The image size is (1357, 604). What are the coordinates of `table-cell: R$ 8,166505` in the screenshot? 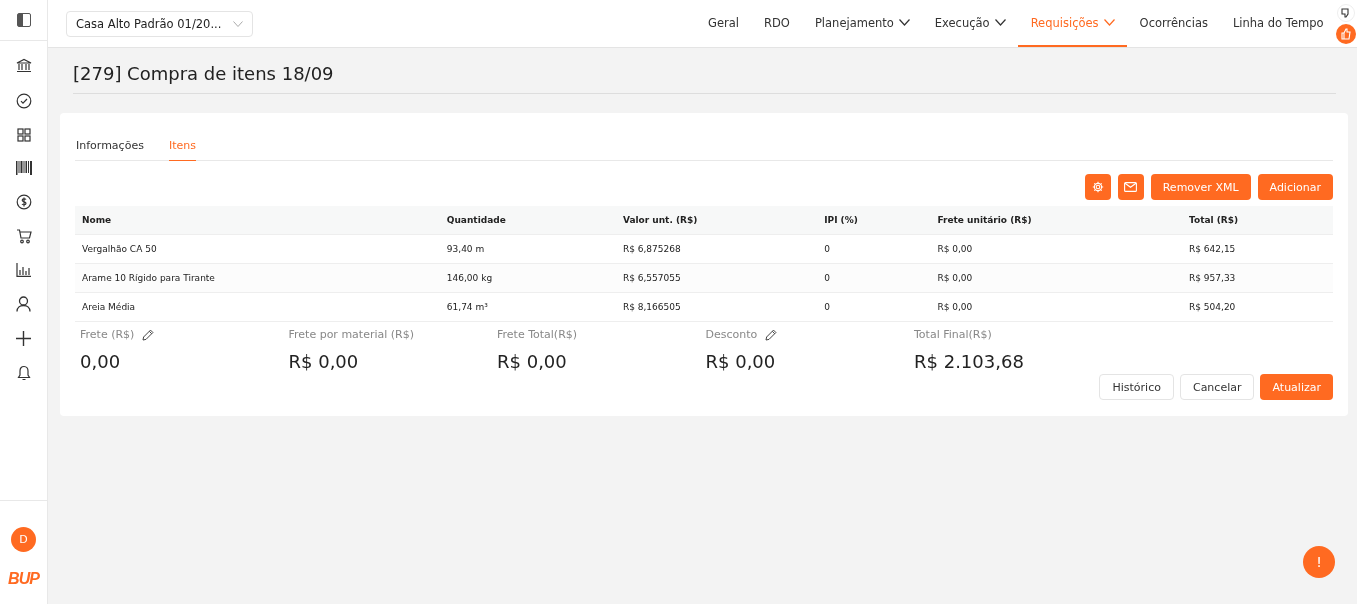 It's located at (651, 307).